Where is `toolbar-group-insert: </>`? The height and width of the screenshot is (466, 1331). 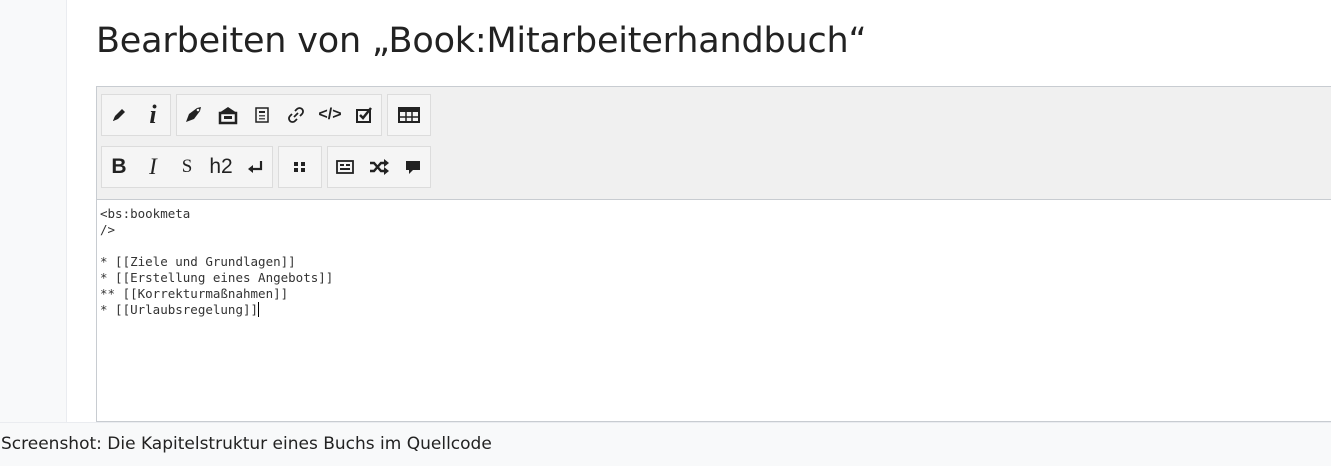 toolbar-group-insert: </> is located at coordinates (279, 115).